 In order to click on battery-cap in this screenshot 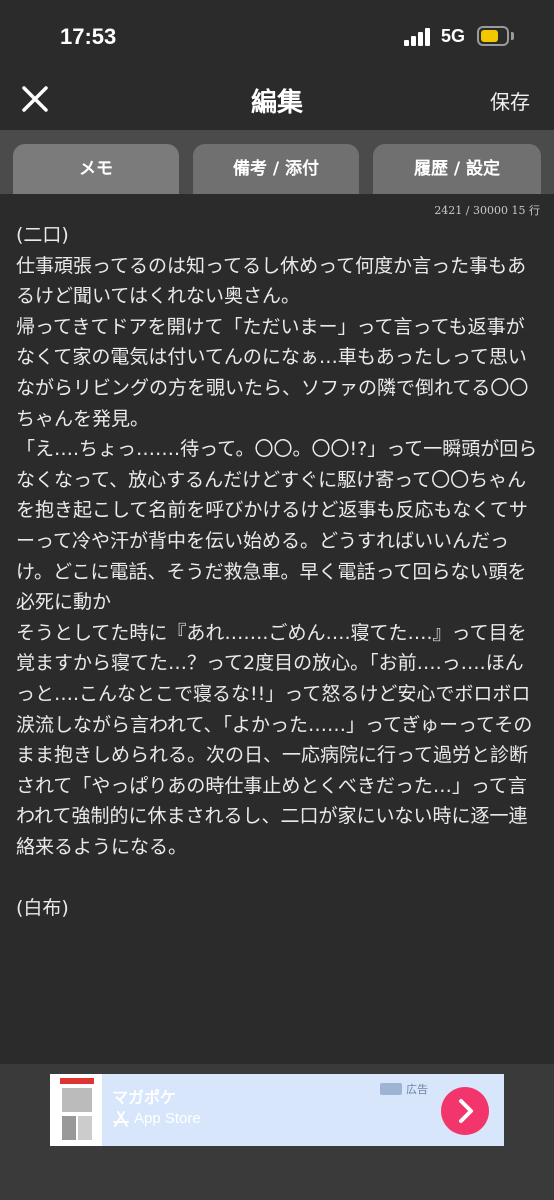, I will do `click(512, 36)`.